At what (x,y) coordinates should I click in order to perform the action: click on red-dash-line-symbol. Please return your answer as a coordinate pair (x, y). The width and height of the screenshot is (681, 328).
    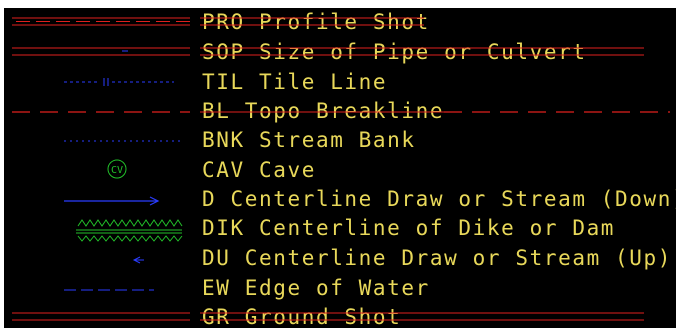
    Looking at the image, I should click on (101, 112).